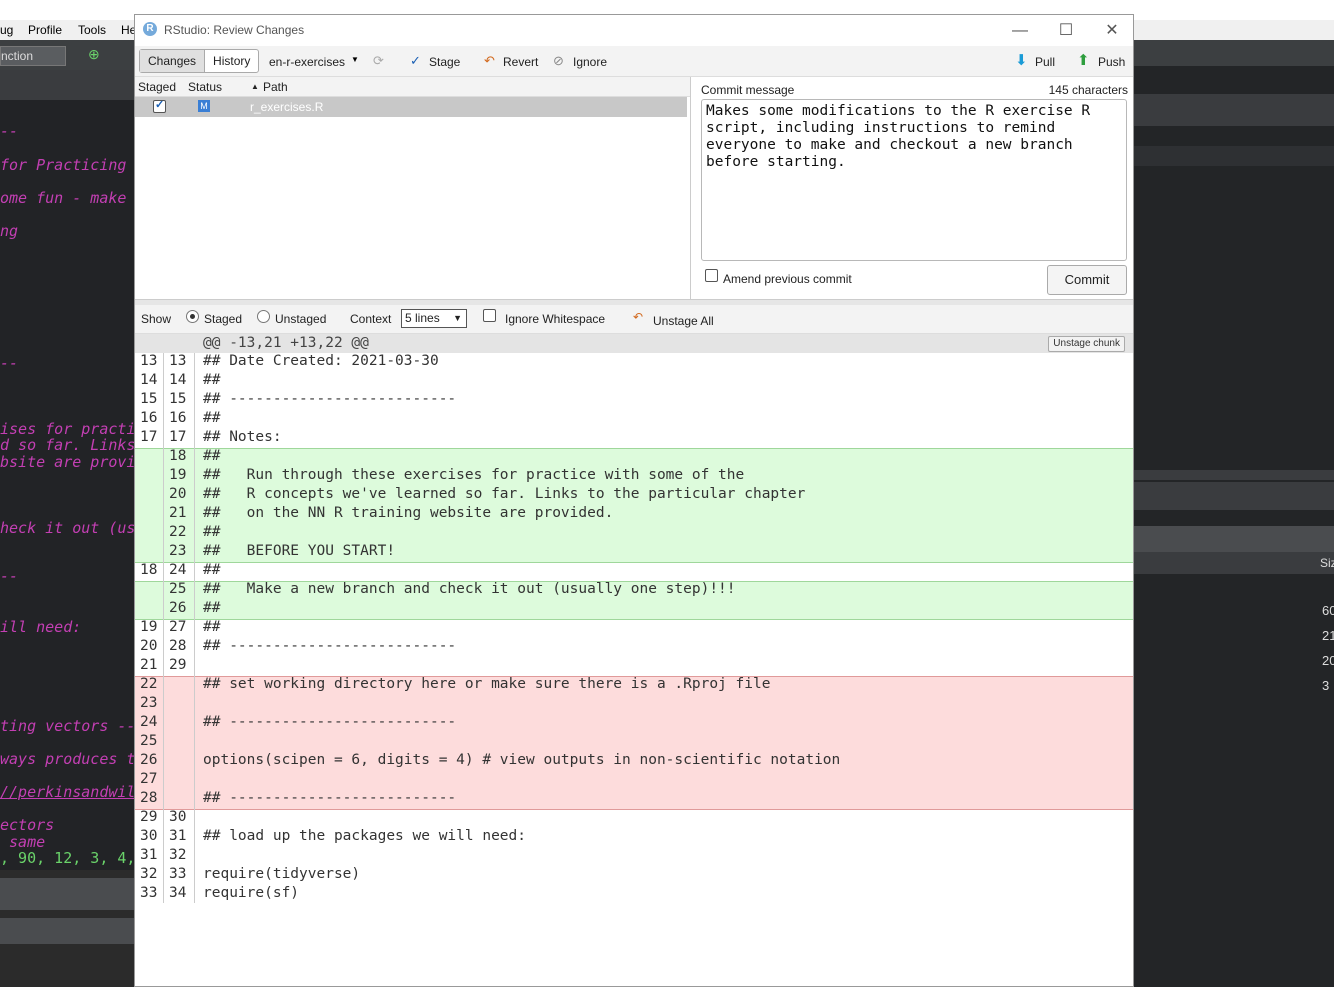 Image resolution: width=1334 pixels, height=987 pixels. Describe the element at coordinates (67, 858) in the screenshot. I see `bg-editor-code-line: , 90, 12, 3, 4,` at that location.